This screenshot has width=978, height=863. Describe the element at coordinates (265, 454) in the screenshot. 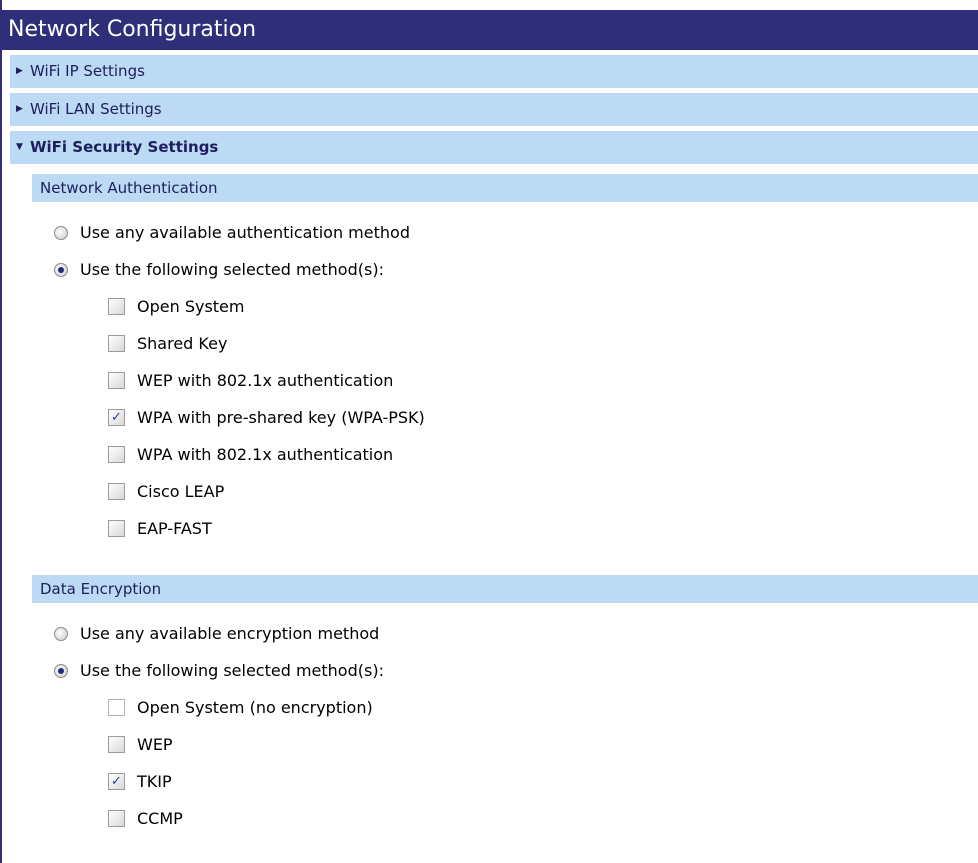

I see `auth-method-label: WPA with 802.1x authentication` at that location.